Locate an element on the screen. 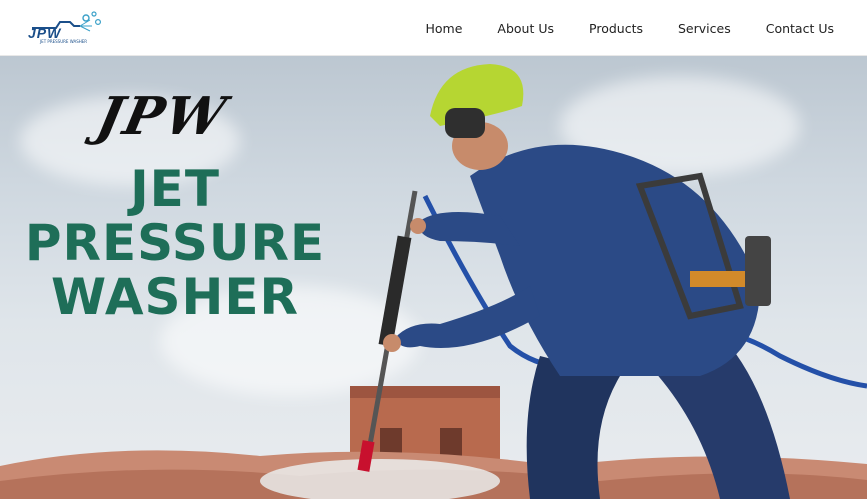  hero-headline: JET PRESSURE WASHER is located at coordinates (175, 243).